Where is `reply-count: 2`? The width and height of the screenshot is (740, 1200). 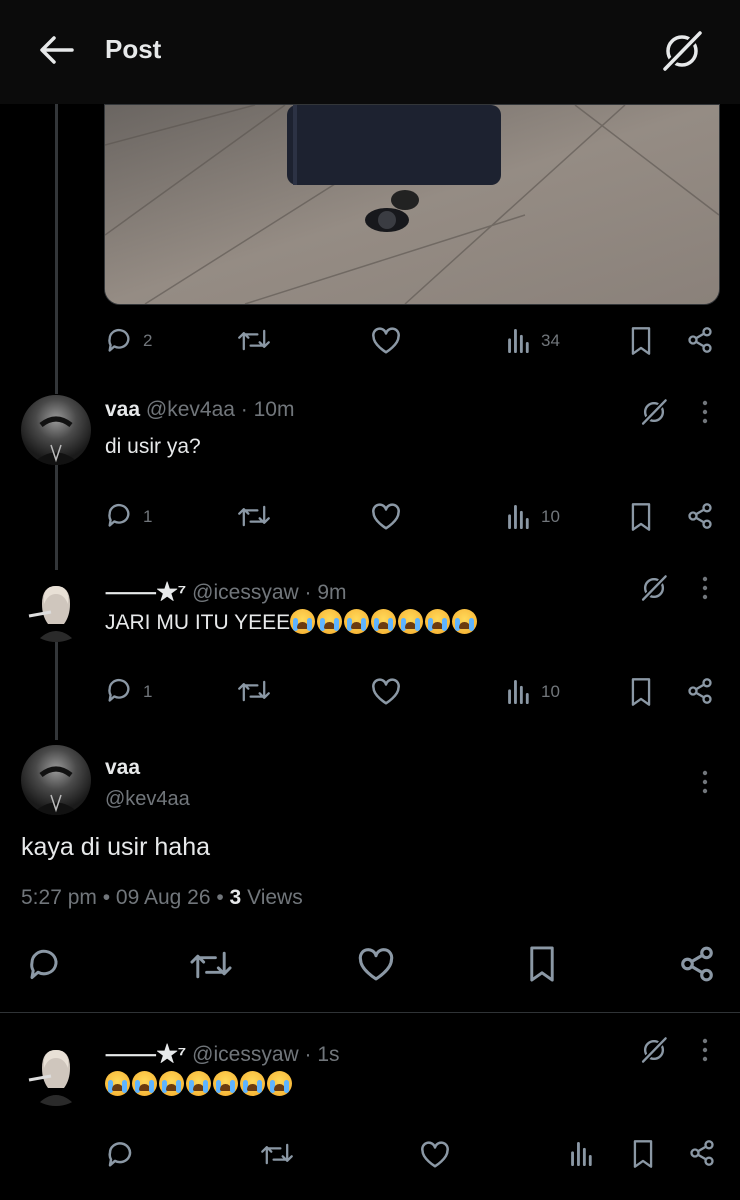
reply-count: 2 is located at coordinates (148, 340).